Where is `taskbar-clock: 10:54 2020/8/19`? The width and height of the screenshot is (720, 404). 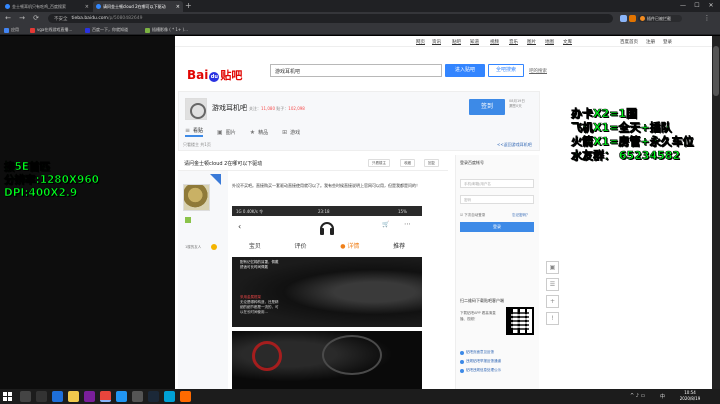
taskbar-clock: 10:54 2020/8/19 is located at coordinates (690, 396).